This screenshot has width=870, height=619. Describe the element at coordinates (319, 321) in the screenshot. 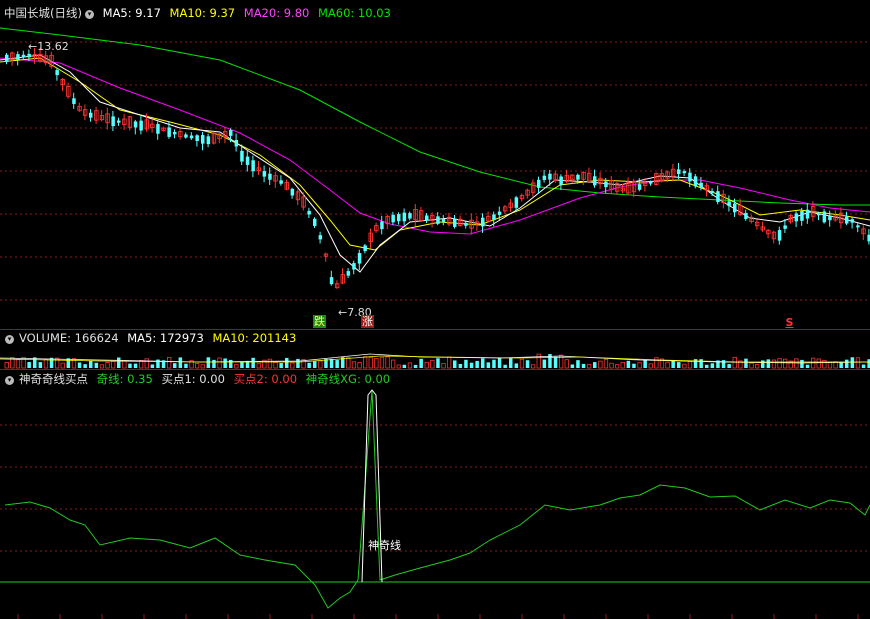

I see `signal-fall-badge: 跌` at that location.